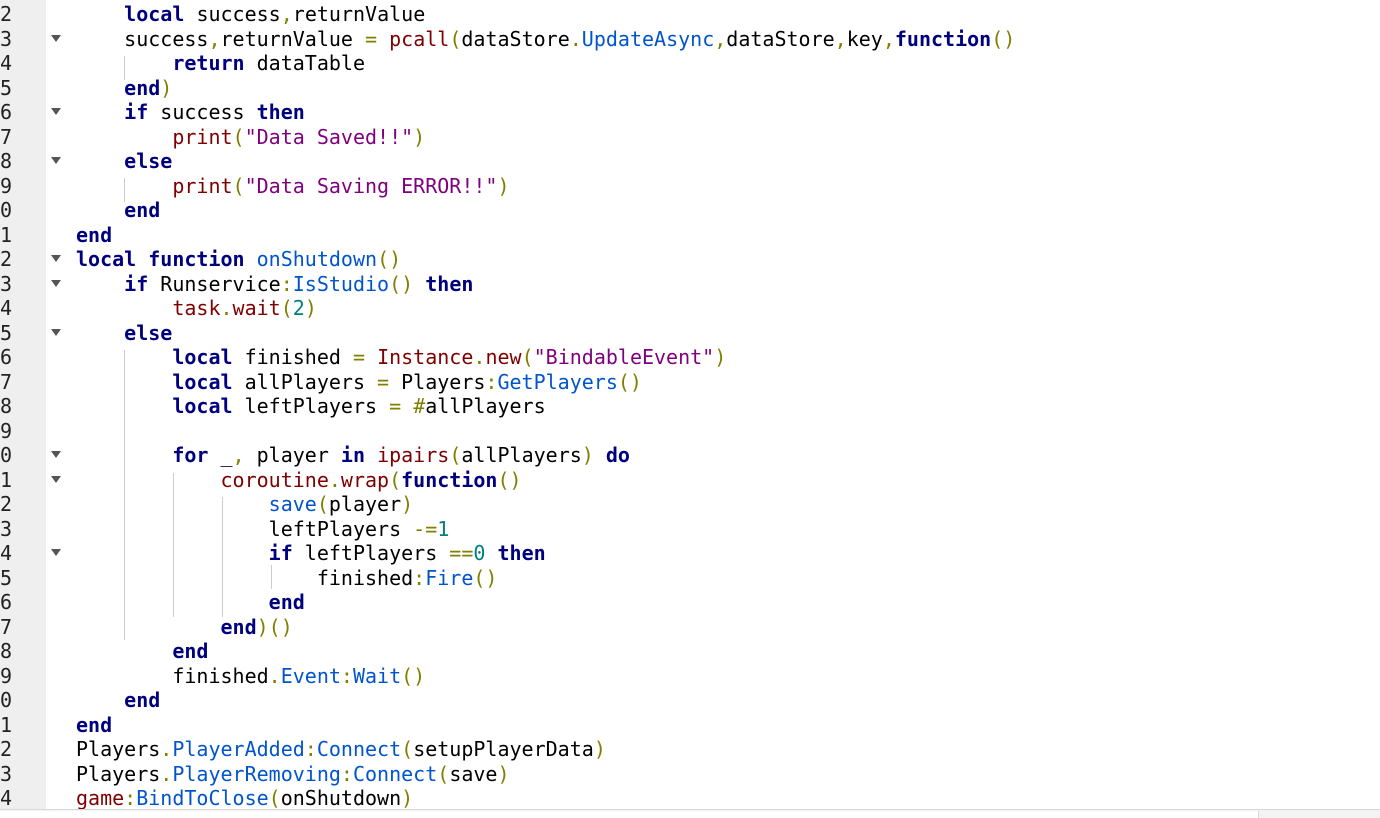 This screenshot has width=1380, height=818. Describe the element at coordinates (503, 749) in the screenshot. I see `code-token: setupPlayerData` at that location.